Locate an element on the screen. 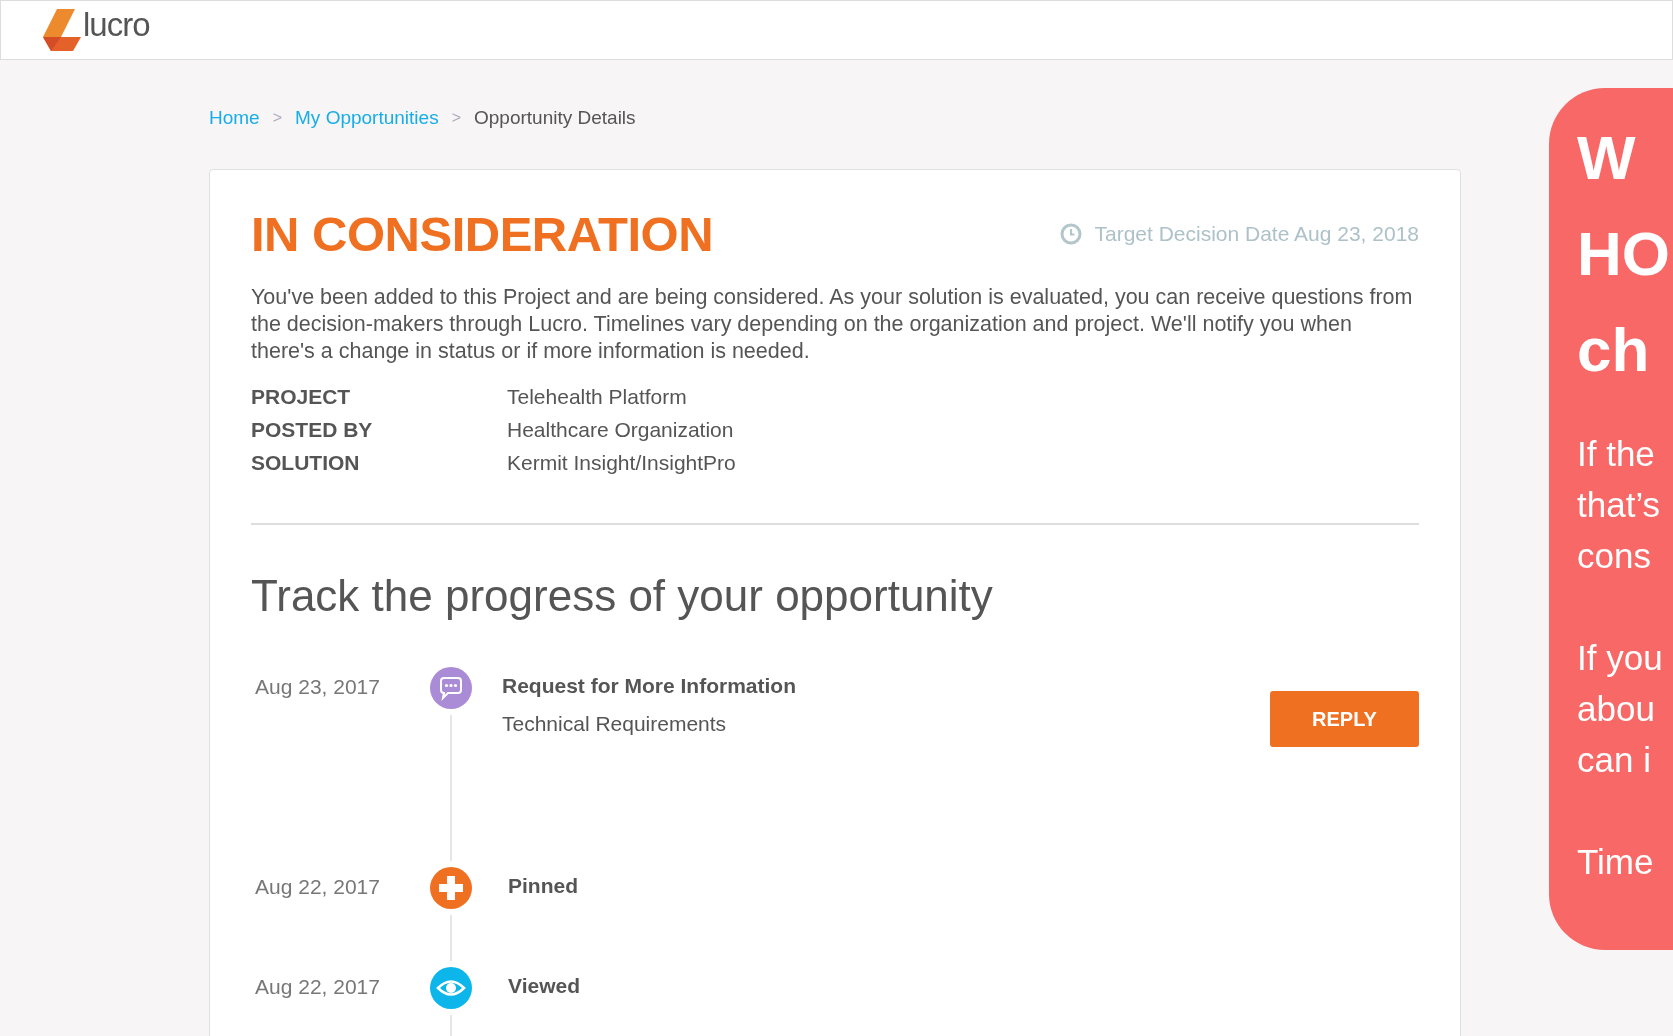 This screenshot has height=1036, width=1673. detail-label: POSTED BY is located at coordinates (312, 430).